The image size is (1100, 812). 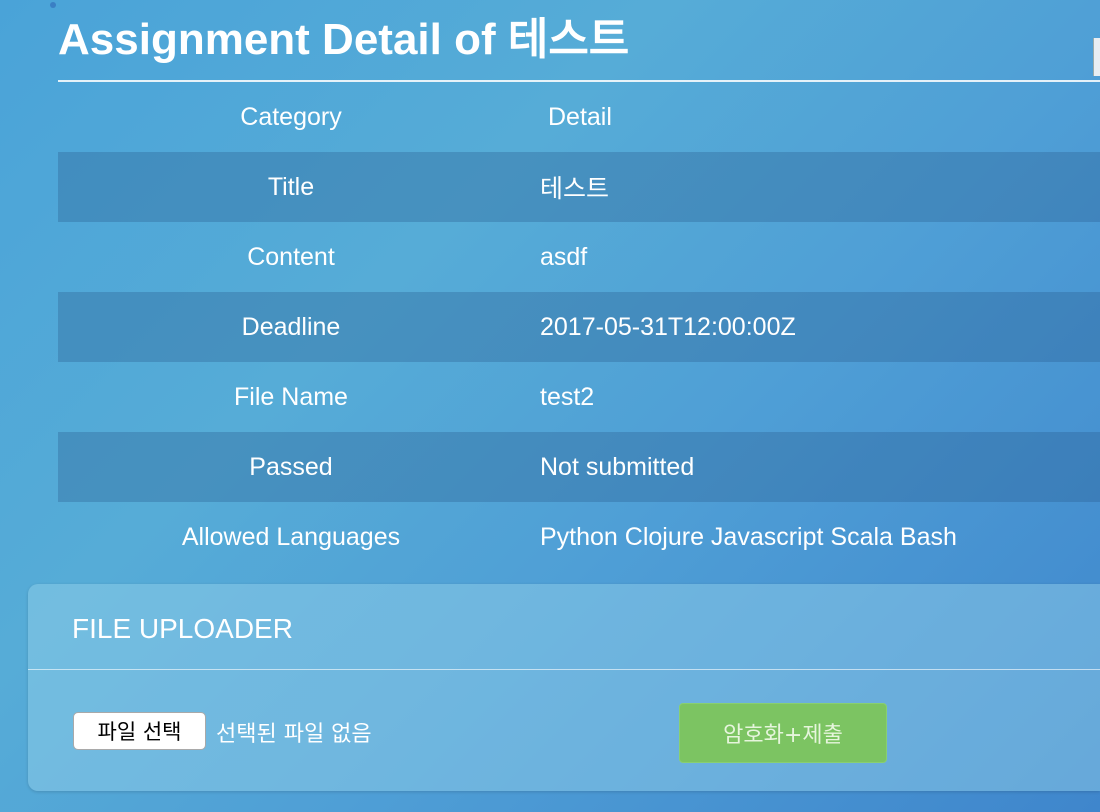 I want to click on page-title: Assignment Detail of 테스트, so click(x=579, y=41).